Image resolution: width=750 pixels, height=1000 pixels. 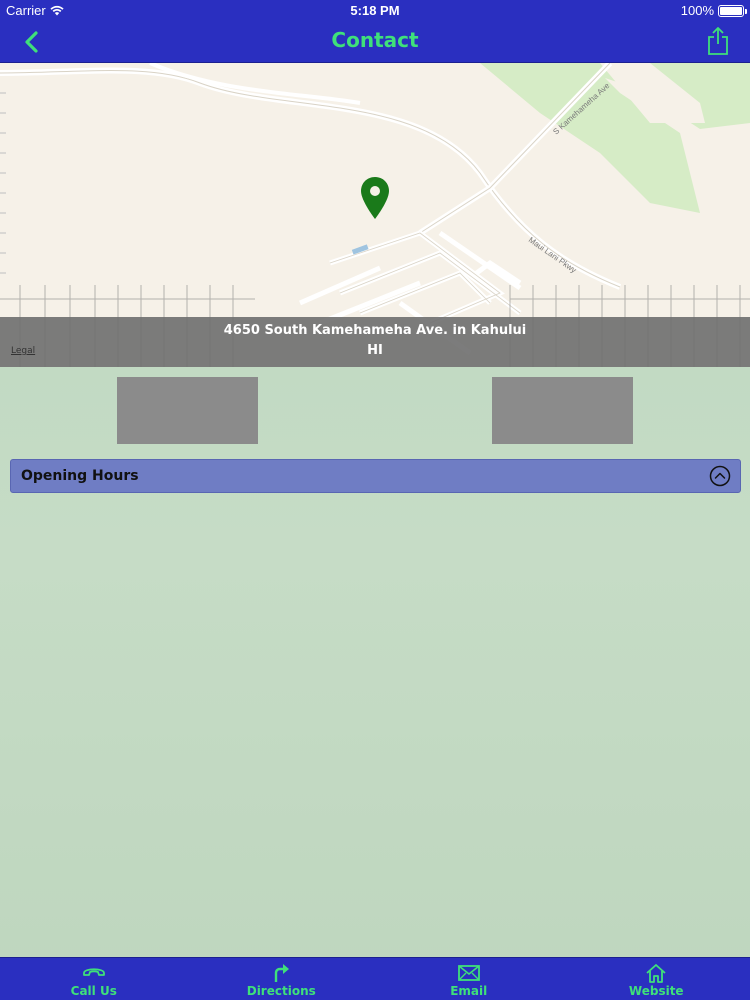 I want to click on battery-percent: 100%, so click(x=697, y=10).